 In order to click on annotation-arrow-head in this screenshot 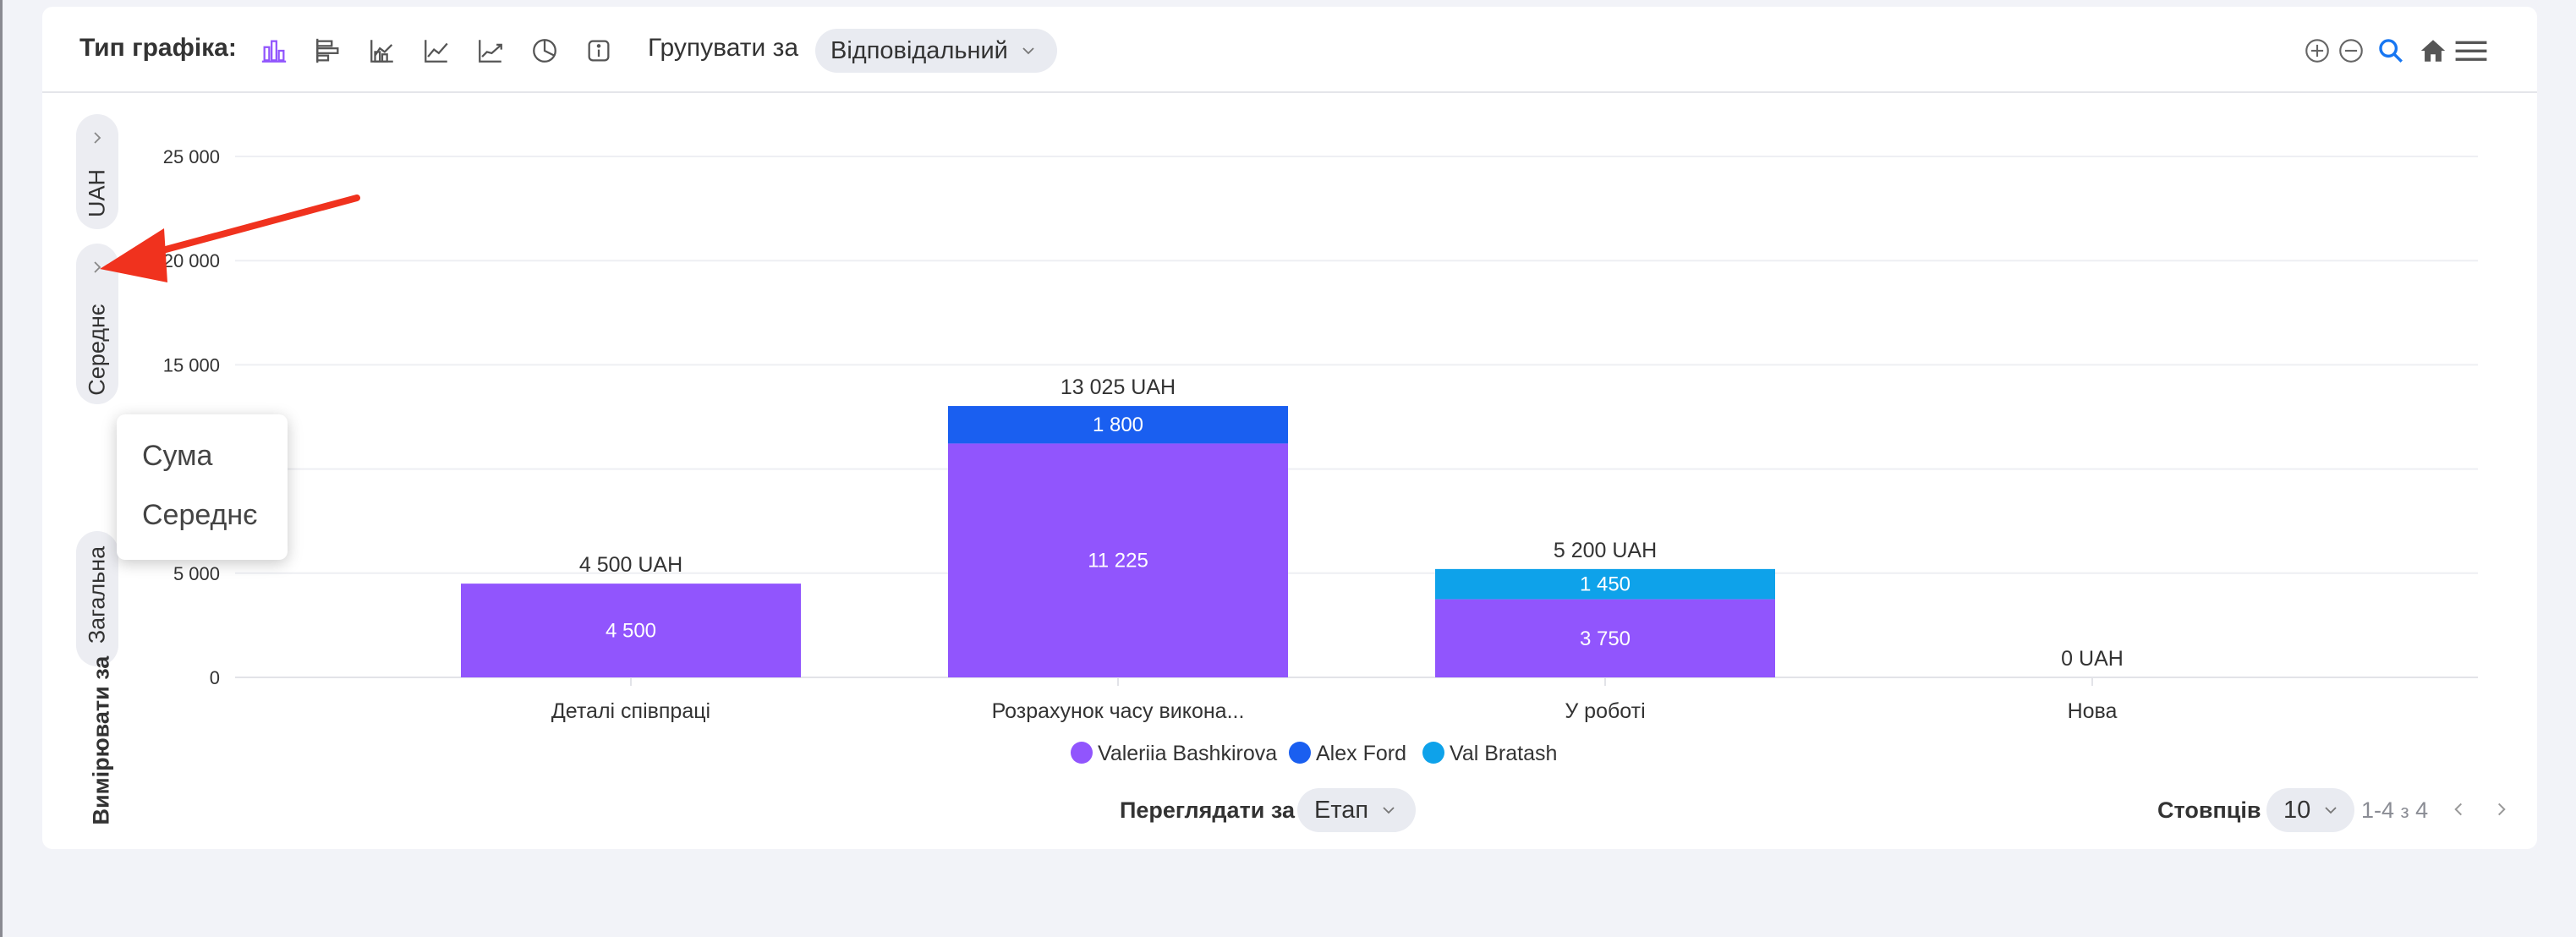, I will do `click(133, 255)`.